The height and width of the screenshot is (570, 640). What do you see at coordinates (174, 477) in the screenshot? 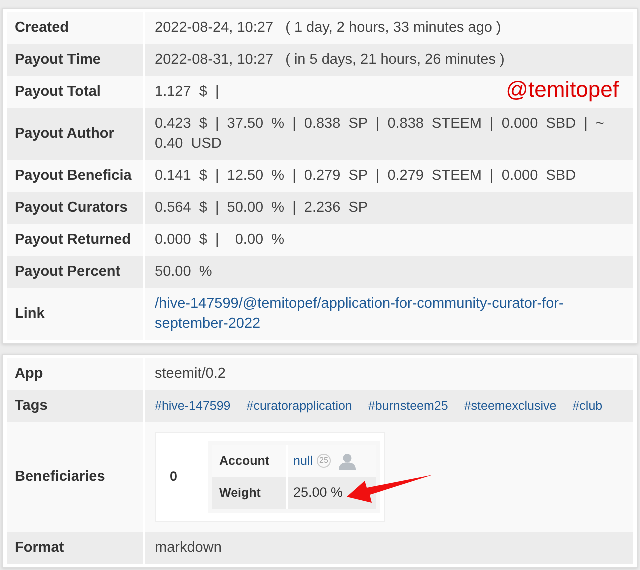
I see `beneficiary-index: 0` at bounding box center [174, 477].